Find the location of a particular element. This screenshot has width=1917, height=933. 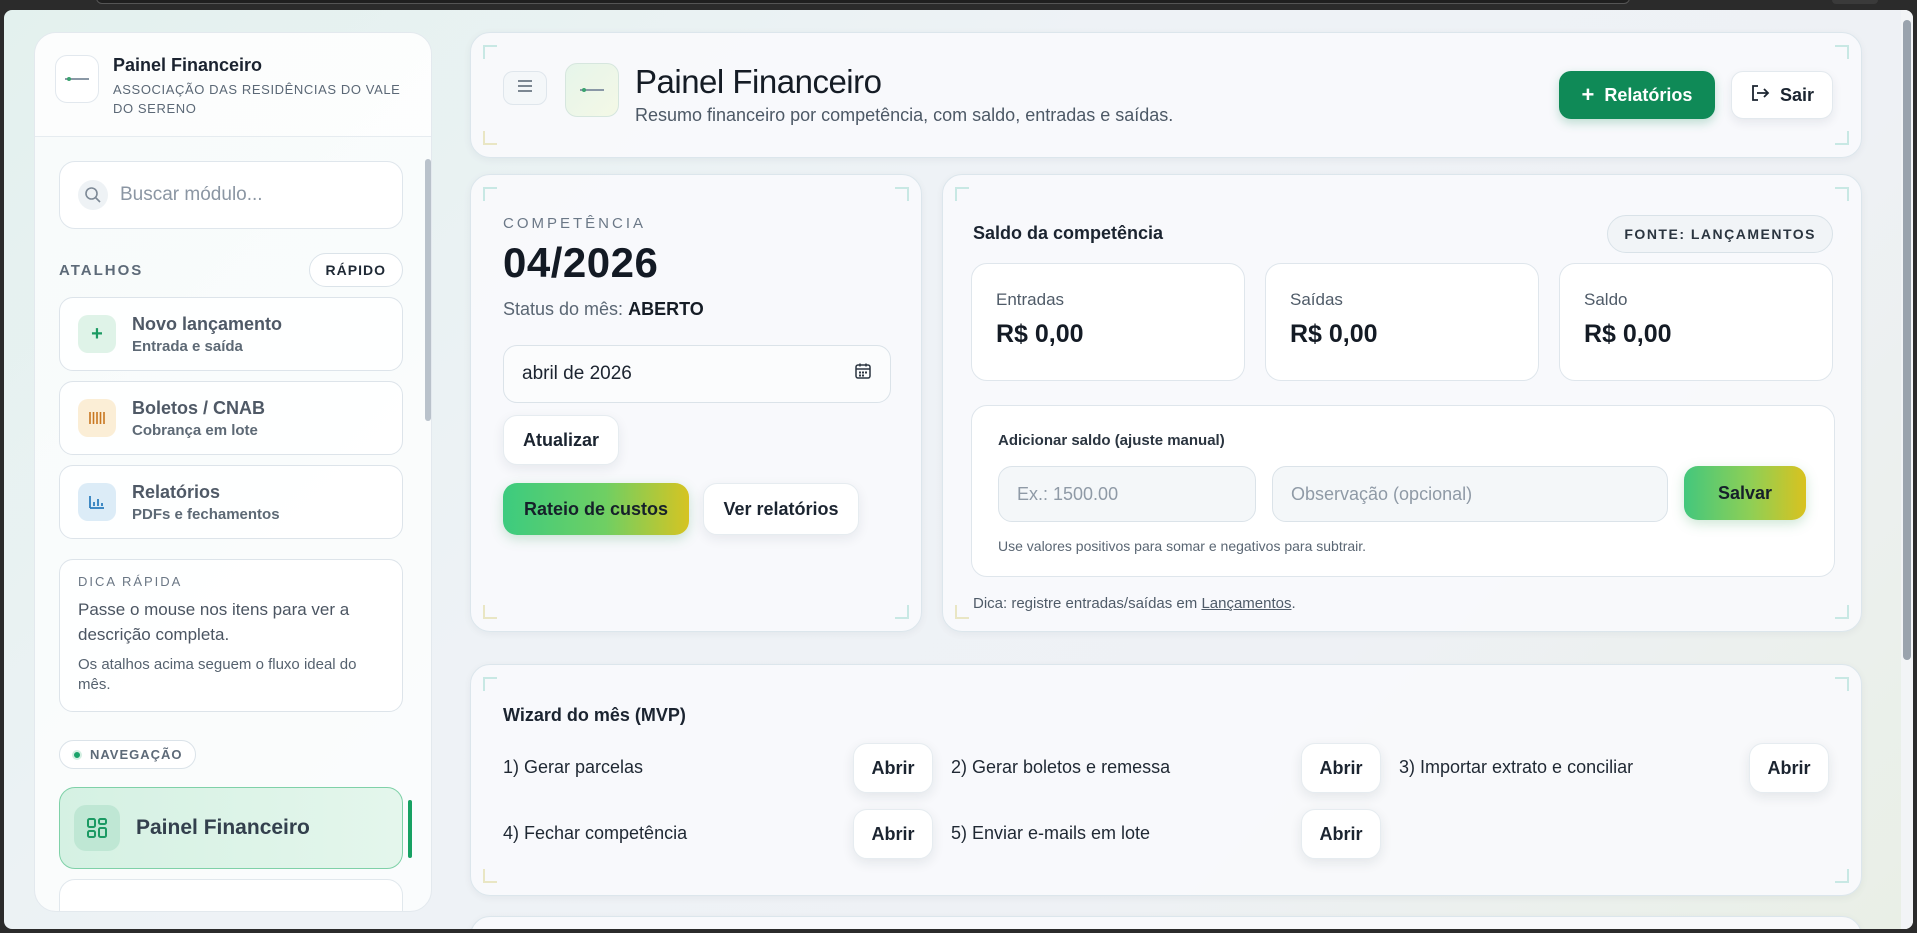

balance-title: Saldo da competência is located at coordinates (1068, 233).